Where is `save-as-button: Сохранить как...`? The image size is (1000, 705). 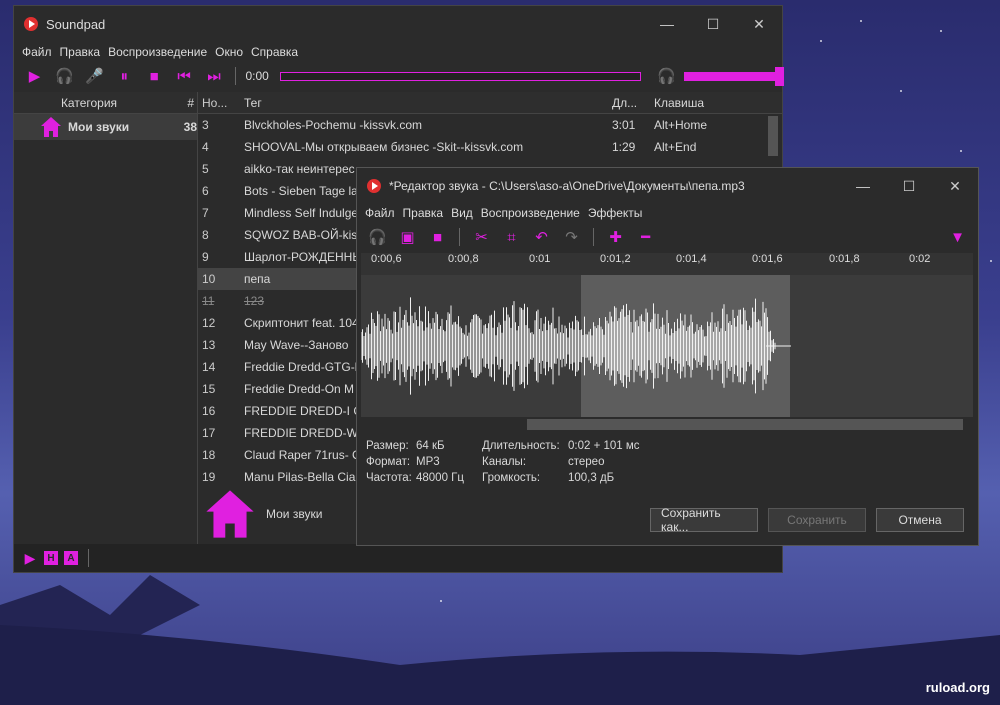
save-as-button: Сохранить как... is located at coordinates (704, 520).